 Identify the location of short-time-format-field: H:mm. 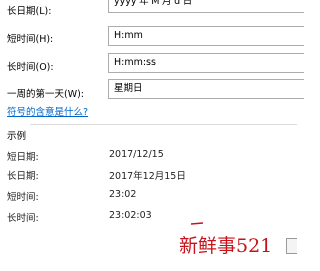
(206, 36).